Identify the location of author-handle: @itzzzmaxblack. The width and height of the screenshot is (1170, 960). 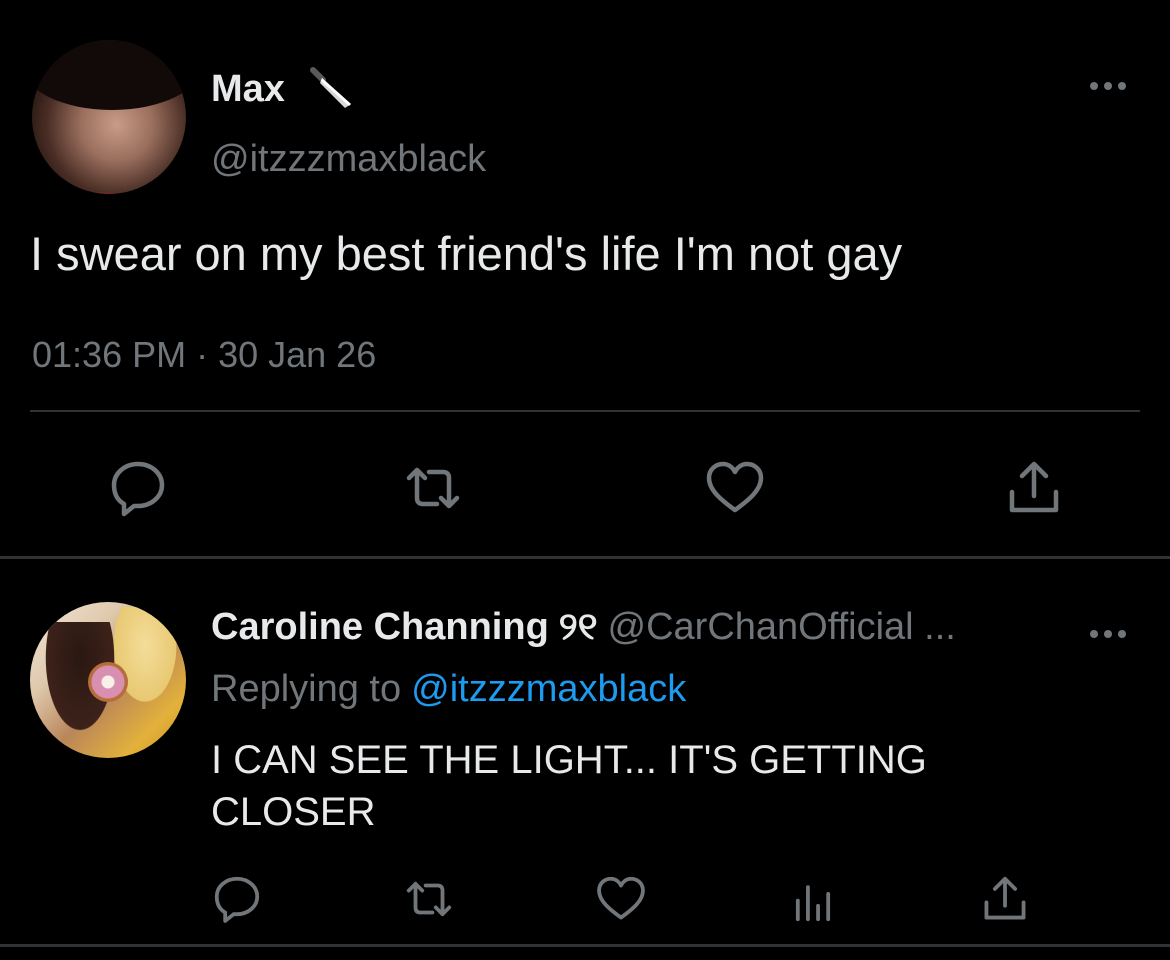
(348, 159).